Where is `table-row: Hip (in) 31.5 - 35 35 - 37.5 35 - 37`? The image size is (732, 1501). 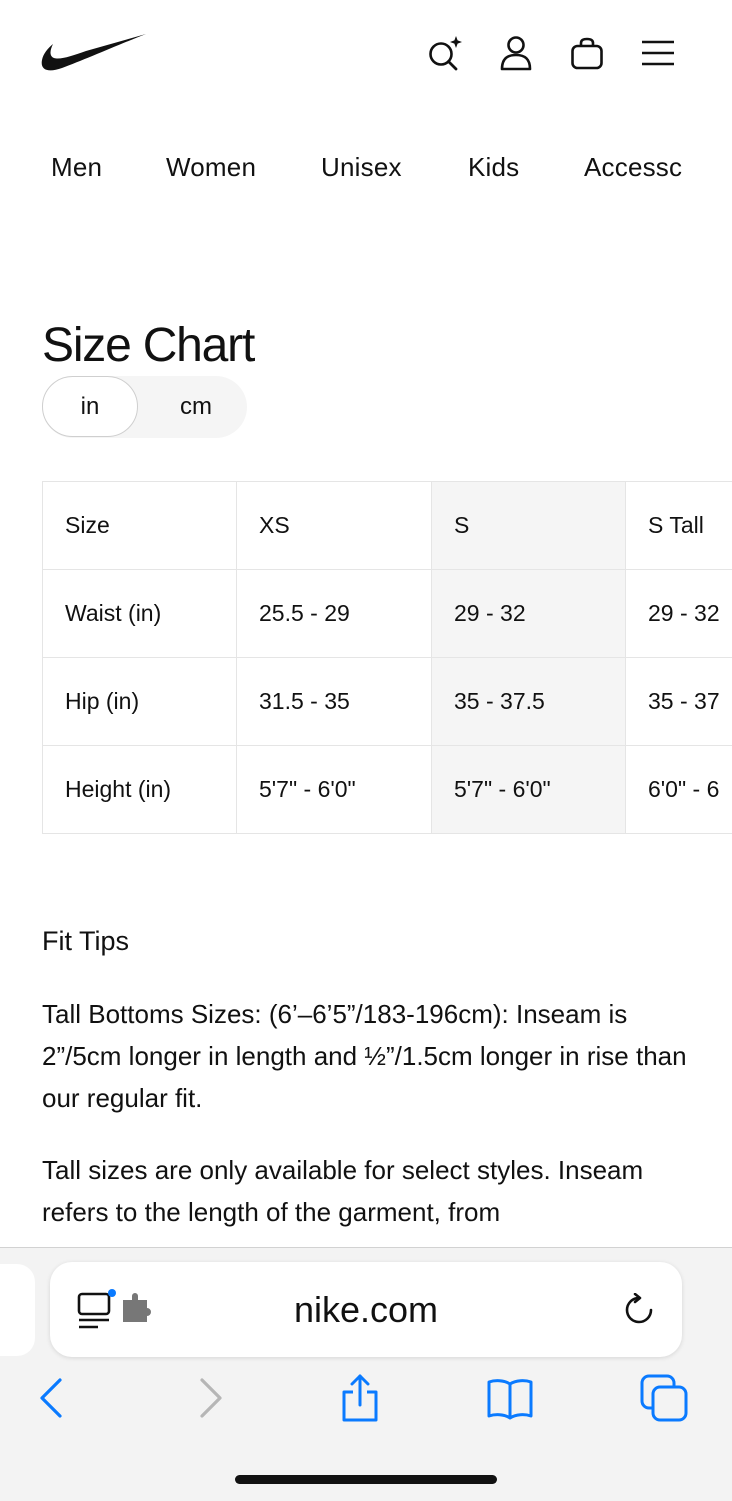
table-row: Hip (in) 31.5 - 35 35 - 37.5 35 - 37 is located at coordinates (387, 702).